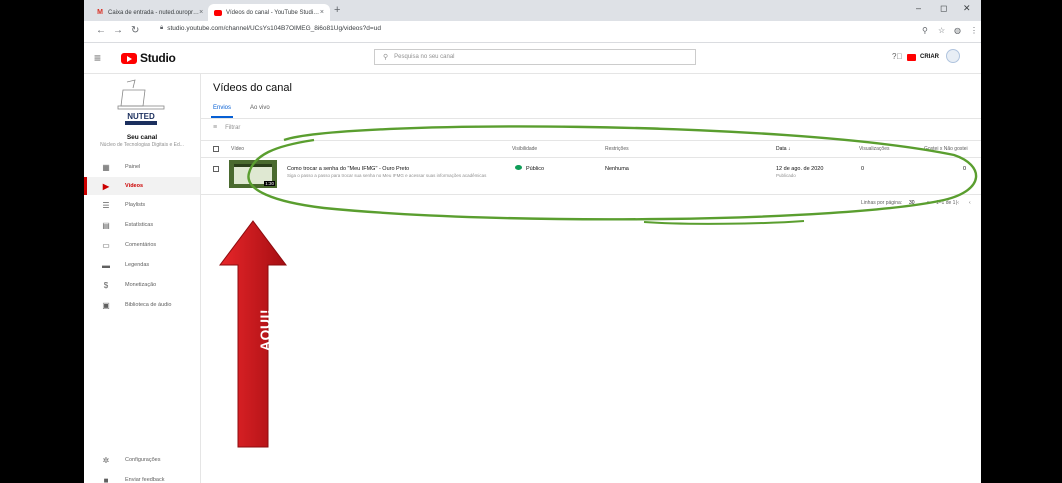  I want to click on rows-per-page-select: 30, so click(912, 203).